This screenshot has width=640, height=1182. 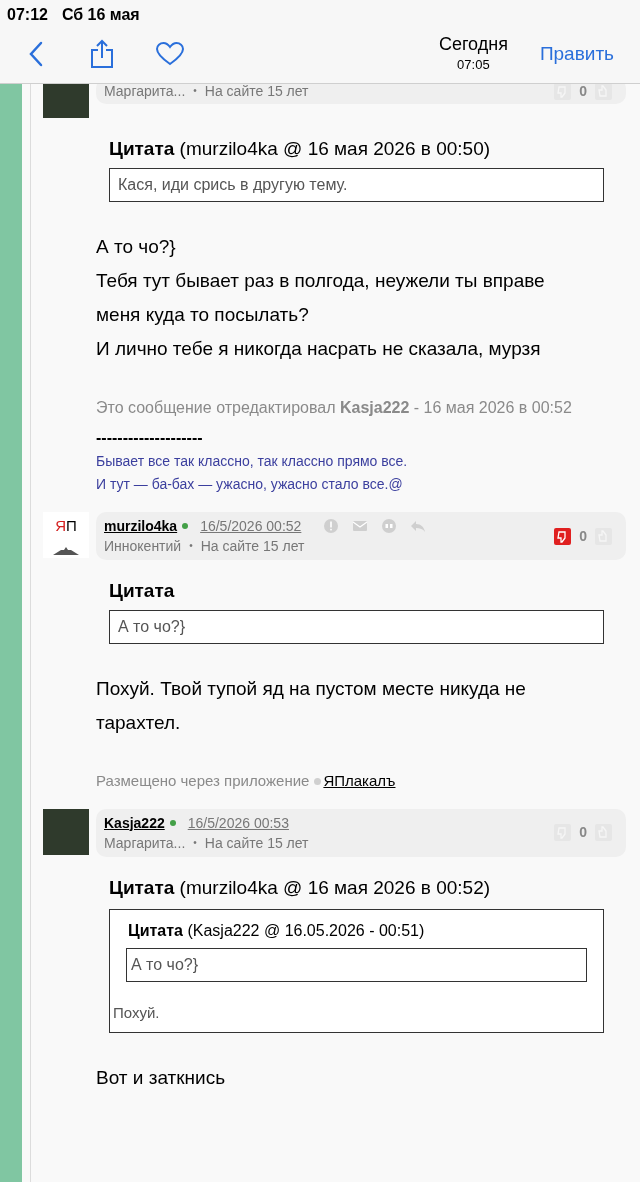 I want to click on status-date: Сб 16 мая, so click(x=100, y=15).